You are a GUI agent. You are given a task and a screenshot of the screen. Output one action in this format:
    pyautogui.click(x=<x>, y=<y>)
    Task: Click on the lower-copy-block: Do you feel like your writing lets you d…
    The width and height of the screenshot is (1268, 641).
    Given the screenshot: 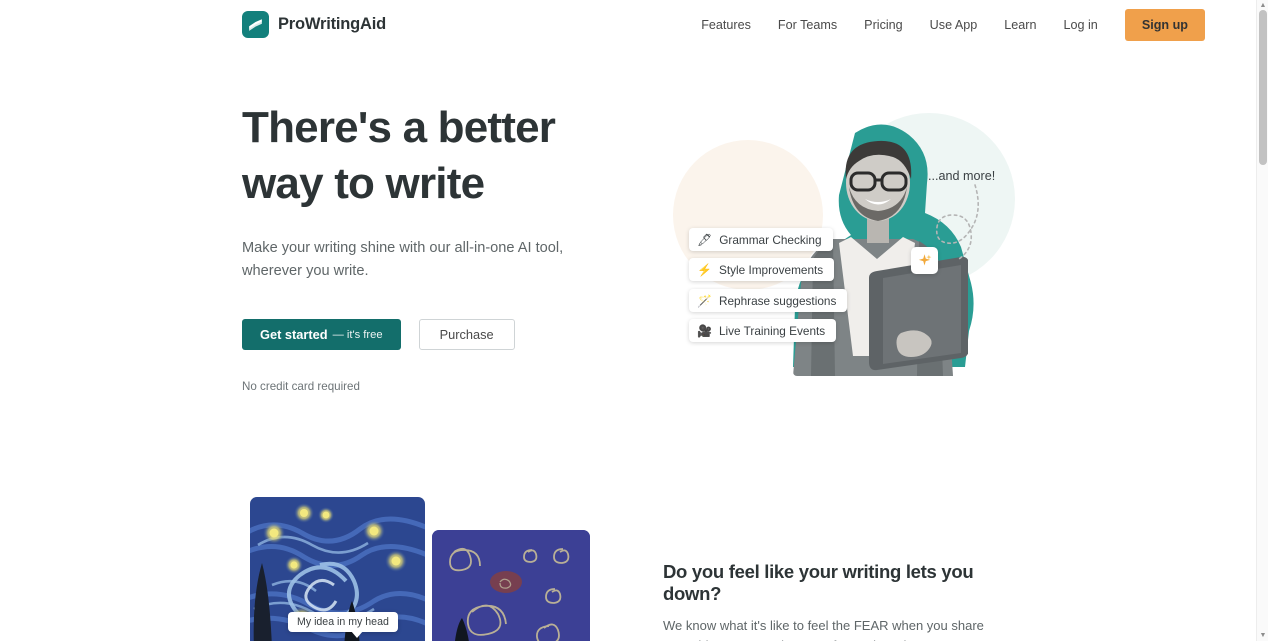 What is the action you would take?
    pyautogui.click(x=843, y=601)
    